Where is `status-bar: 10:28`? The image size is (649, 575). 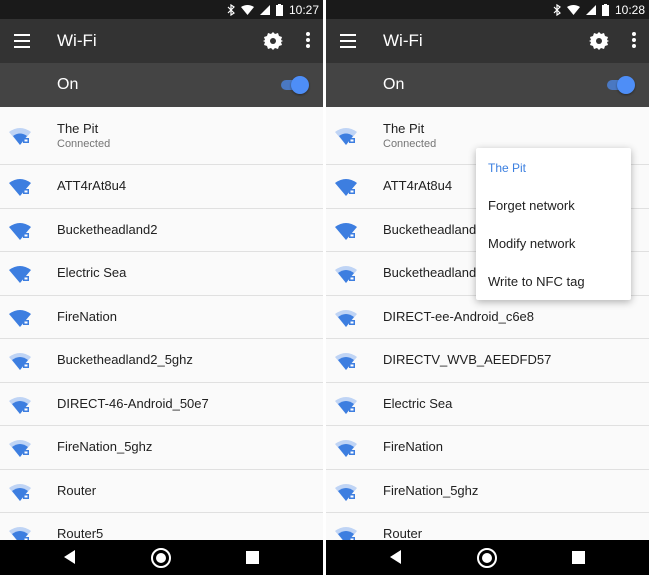 status-bar: 10:28 is located at coordinates (487, 9).